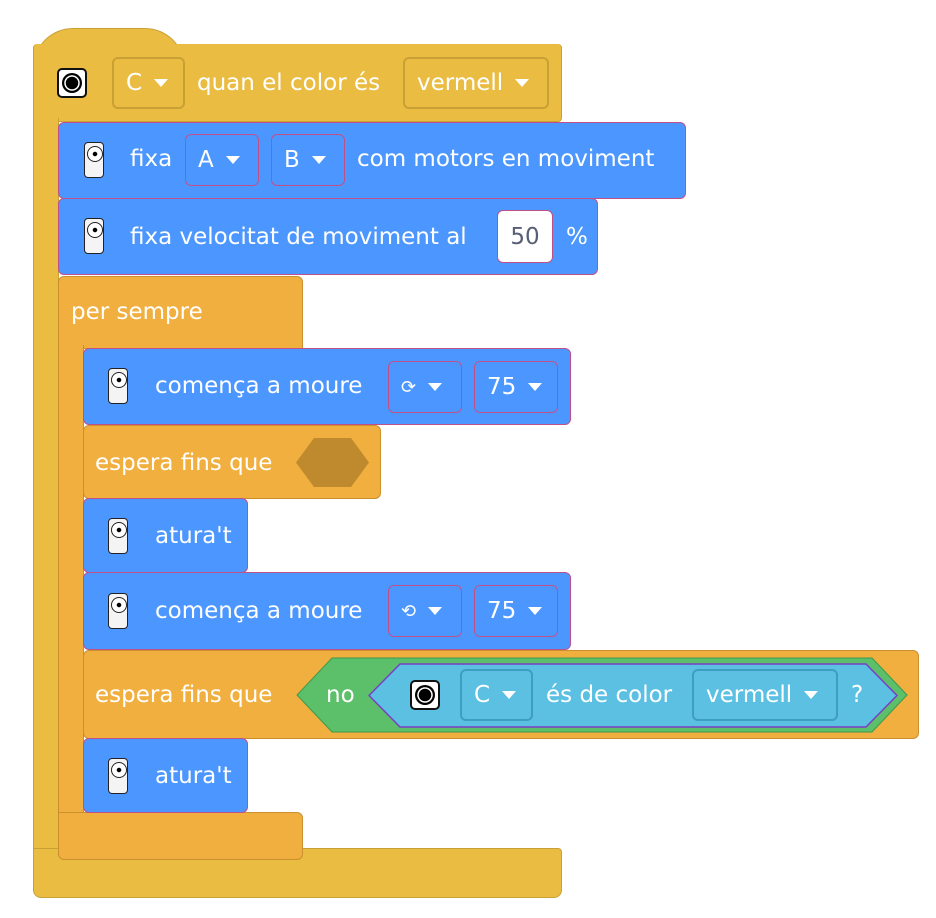  I want to click on not-label: no, so click(340, 695).